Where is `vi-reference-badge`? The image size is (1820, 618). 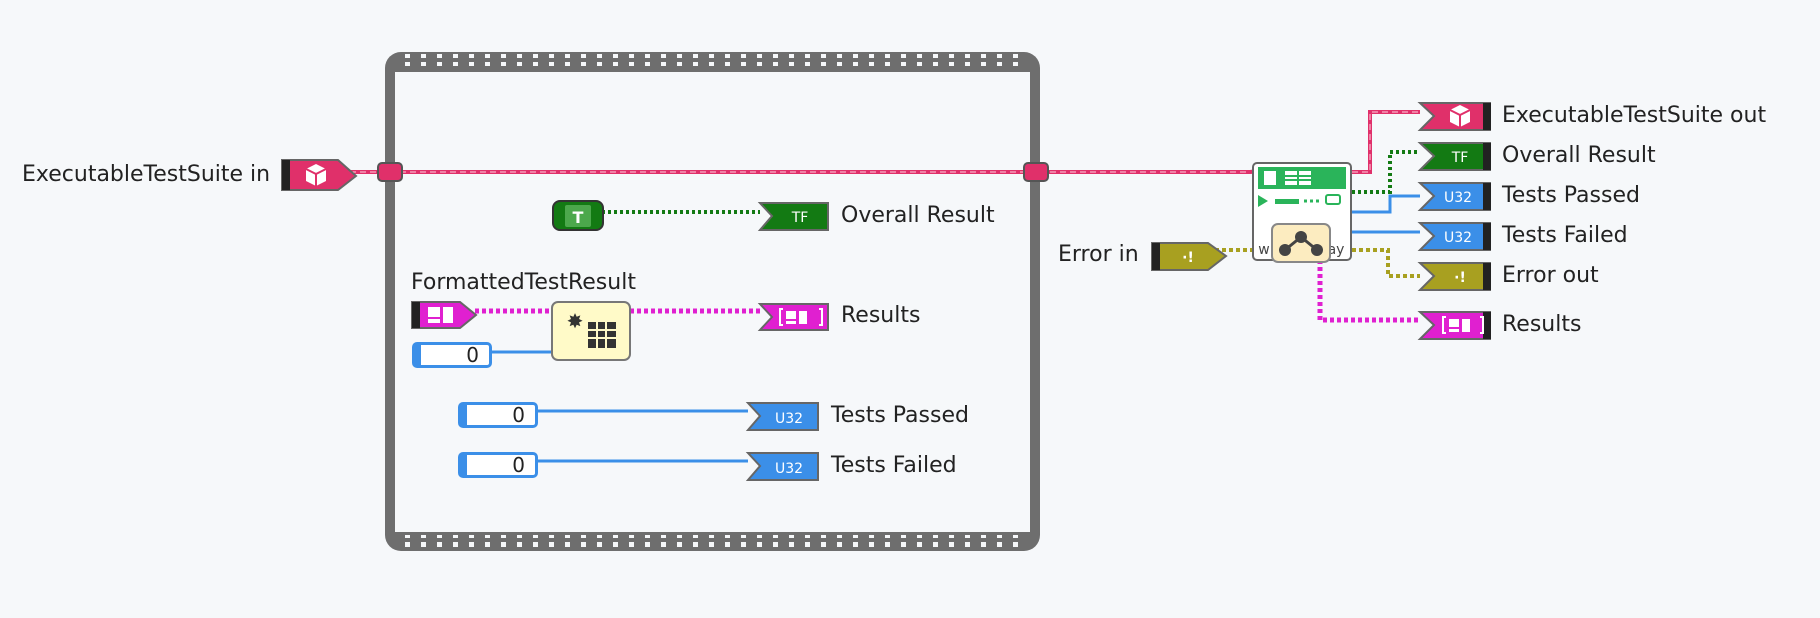
vi-reference-badge is located at coordinates (1301, 243).